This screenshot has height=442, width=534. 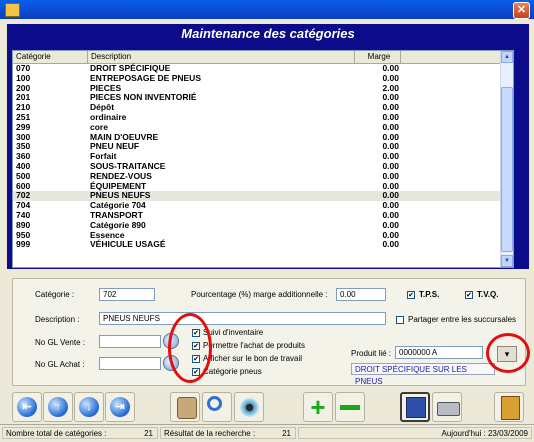 I want to click on produit-lie-description: DROIT SPÉCIFIQUE SUR LES PNEUS, so click(x=423, y=374).